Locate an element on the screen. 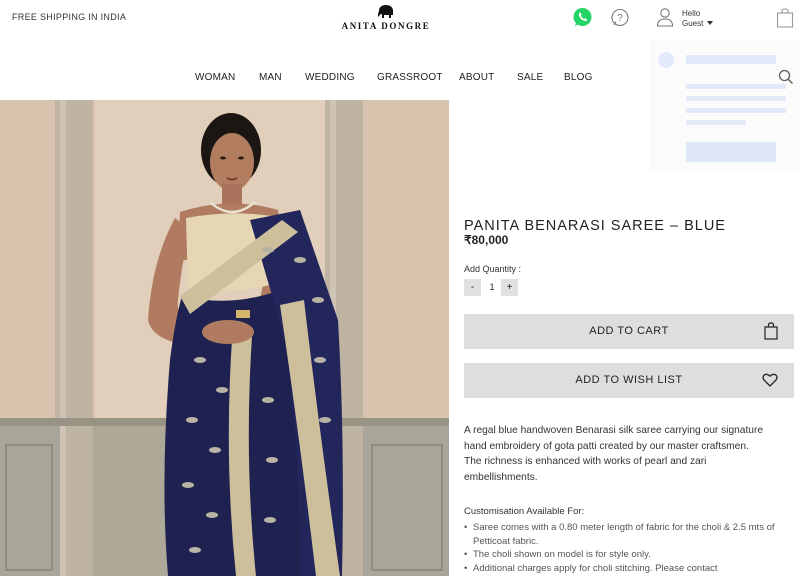 This screenshot has height=576, width=800. brand-logo: ANITA DONGRE is located at coordinates (386, 17).